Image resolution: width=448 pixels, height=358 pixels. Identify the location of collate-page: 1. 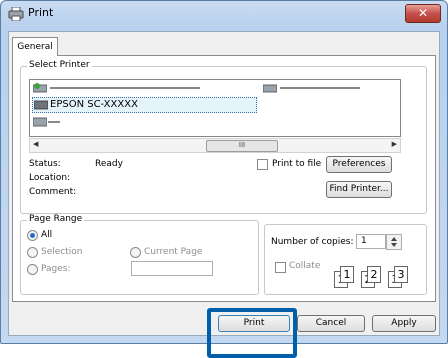
(347, 274).